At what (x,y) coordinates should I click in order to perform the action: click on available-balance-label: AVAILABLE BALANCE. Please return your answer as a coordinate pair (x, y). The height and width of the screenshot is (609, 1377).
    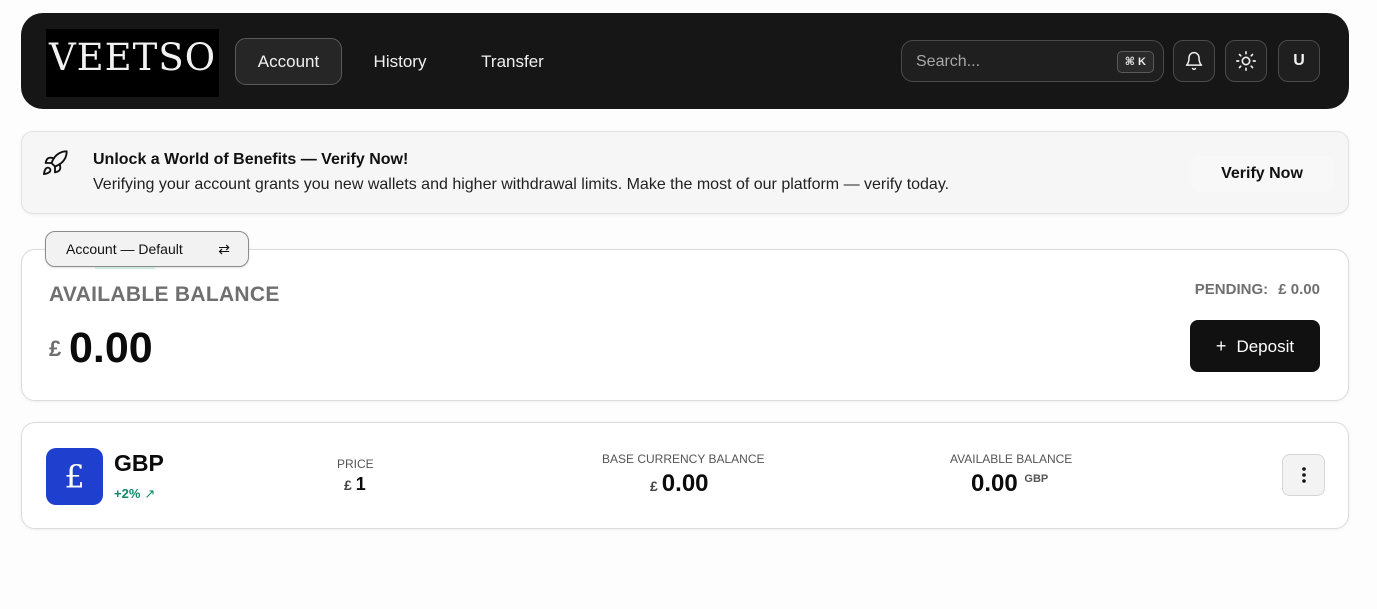
    Looking at the image, I should click on (164, 294).